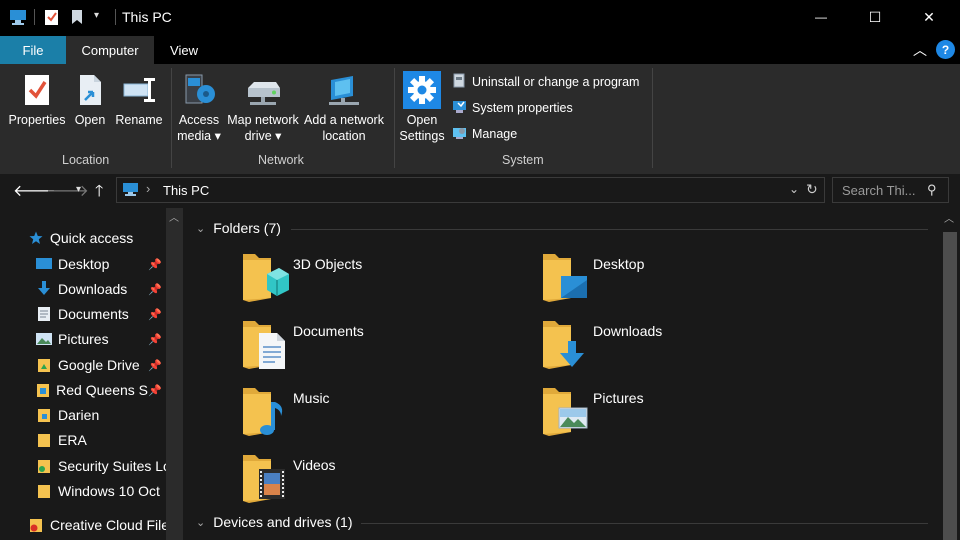 The image size is (960, 540). I want to click on media-device-icon, so click(199, 90).